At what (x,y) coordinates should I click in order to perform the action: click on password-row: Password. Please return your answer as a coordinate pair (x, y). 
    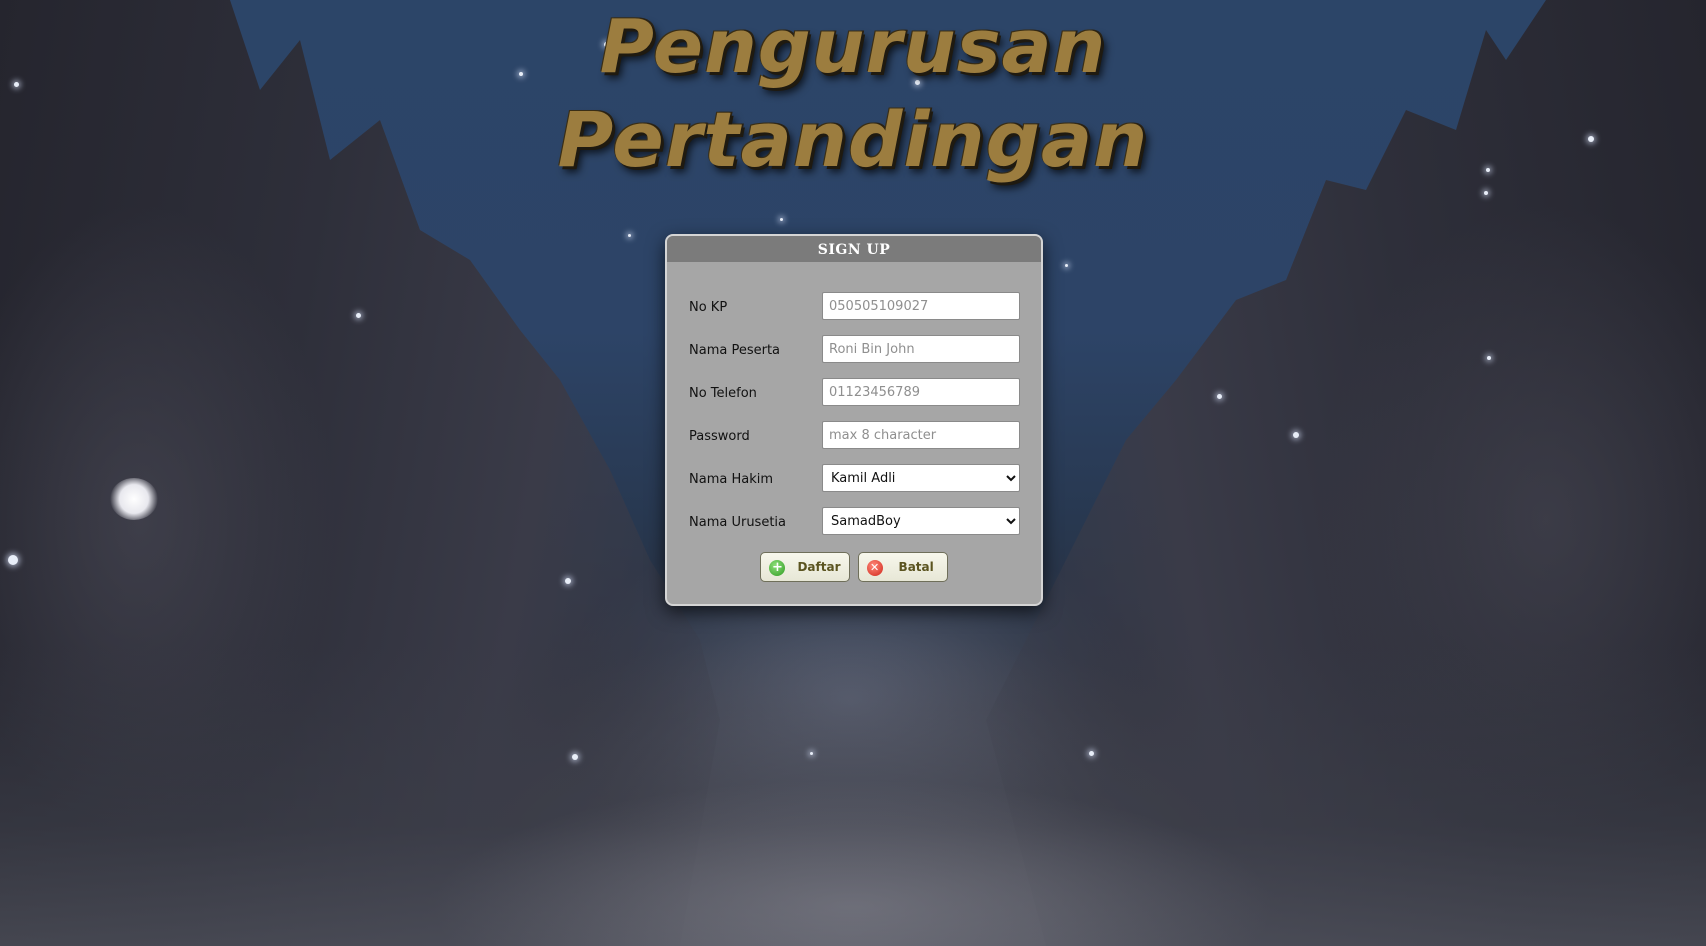
    Looking at the image, I should click on (859, 436).